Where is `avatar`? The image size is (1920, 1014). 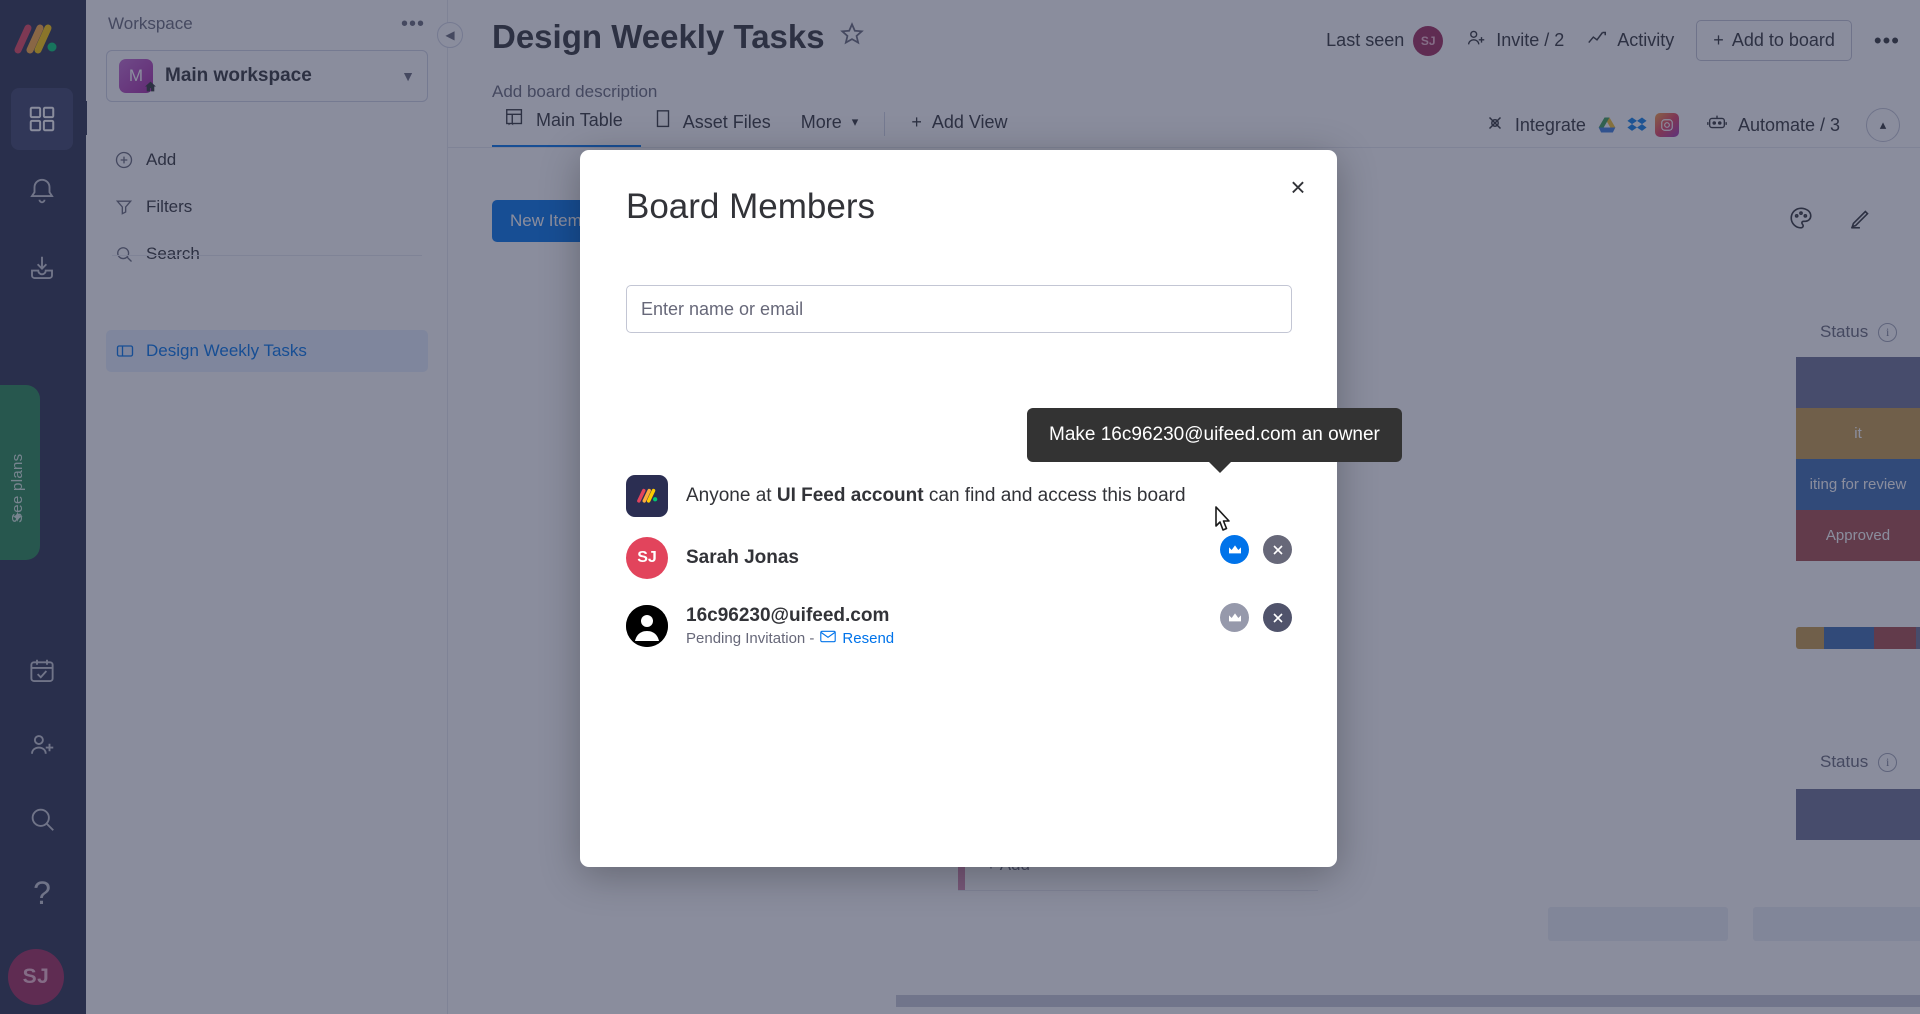 avatar is located at coordinates (647, 626).